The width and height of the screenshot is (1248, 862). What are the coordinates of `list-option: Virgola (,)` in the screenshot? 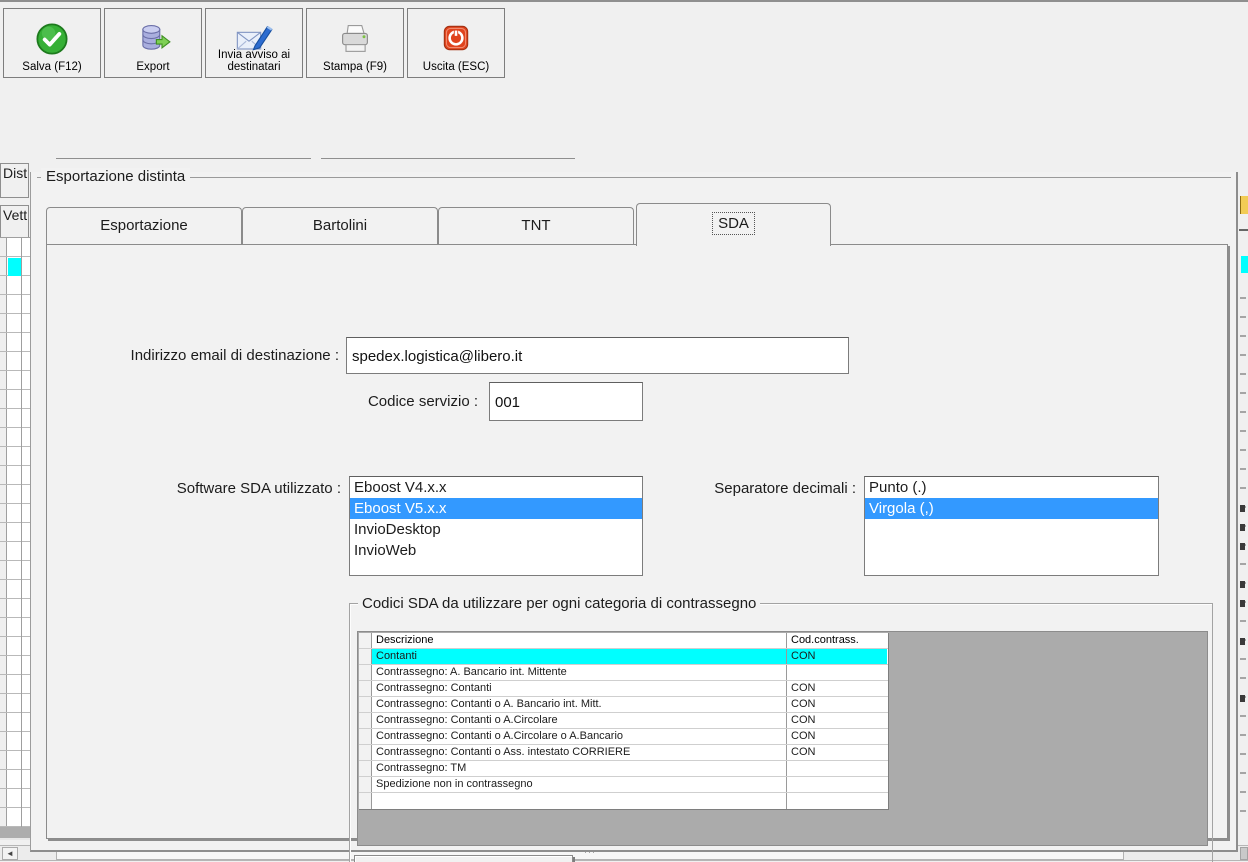 It's located at (1011, 508).